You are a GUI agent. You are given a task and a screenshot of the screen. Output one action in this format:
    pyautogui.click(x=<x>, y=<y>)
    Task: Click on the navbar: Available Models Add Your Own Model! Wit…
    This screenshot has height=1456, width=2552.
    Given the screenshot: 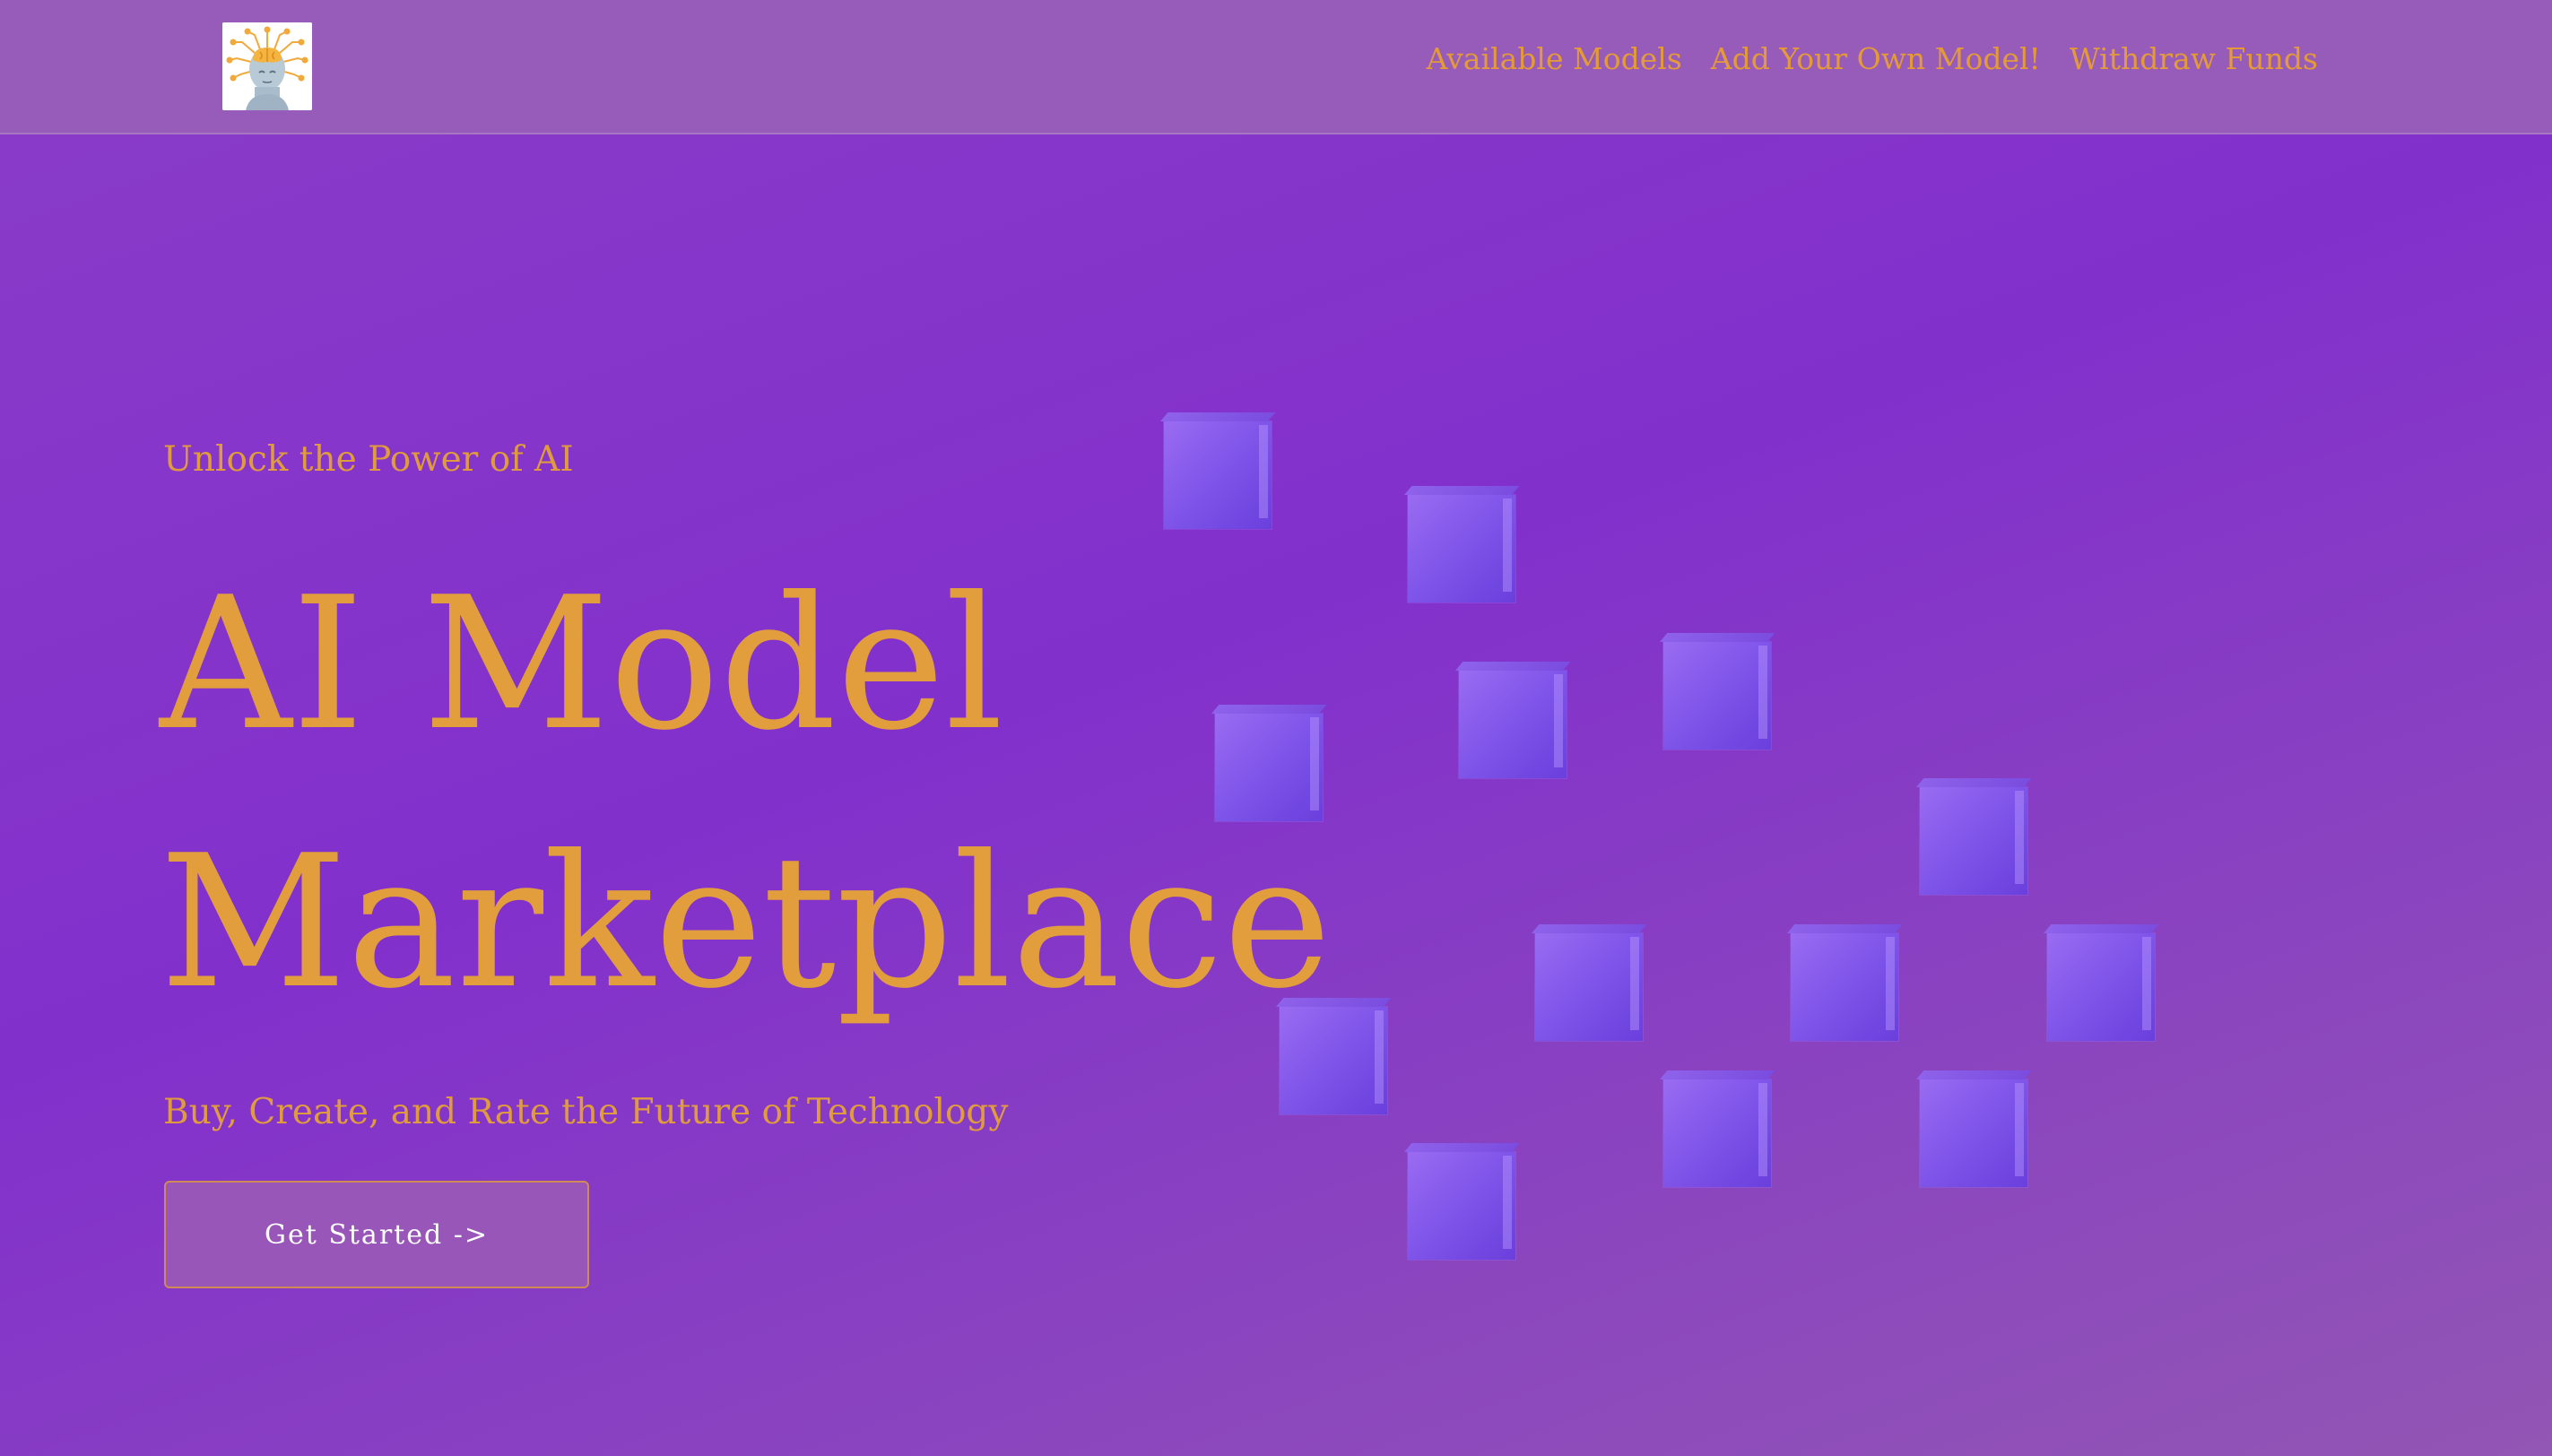 What is the action you would take?
    pyautogui.click(x=1276, y=67)
    